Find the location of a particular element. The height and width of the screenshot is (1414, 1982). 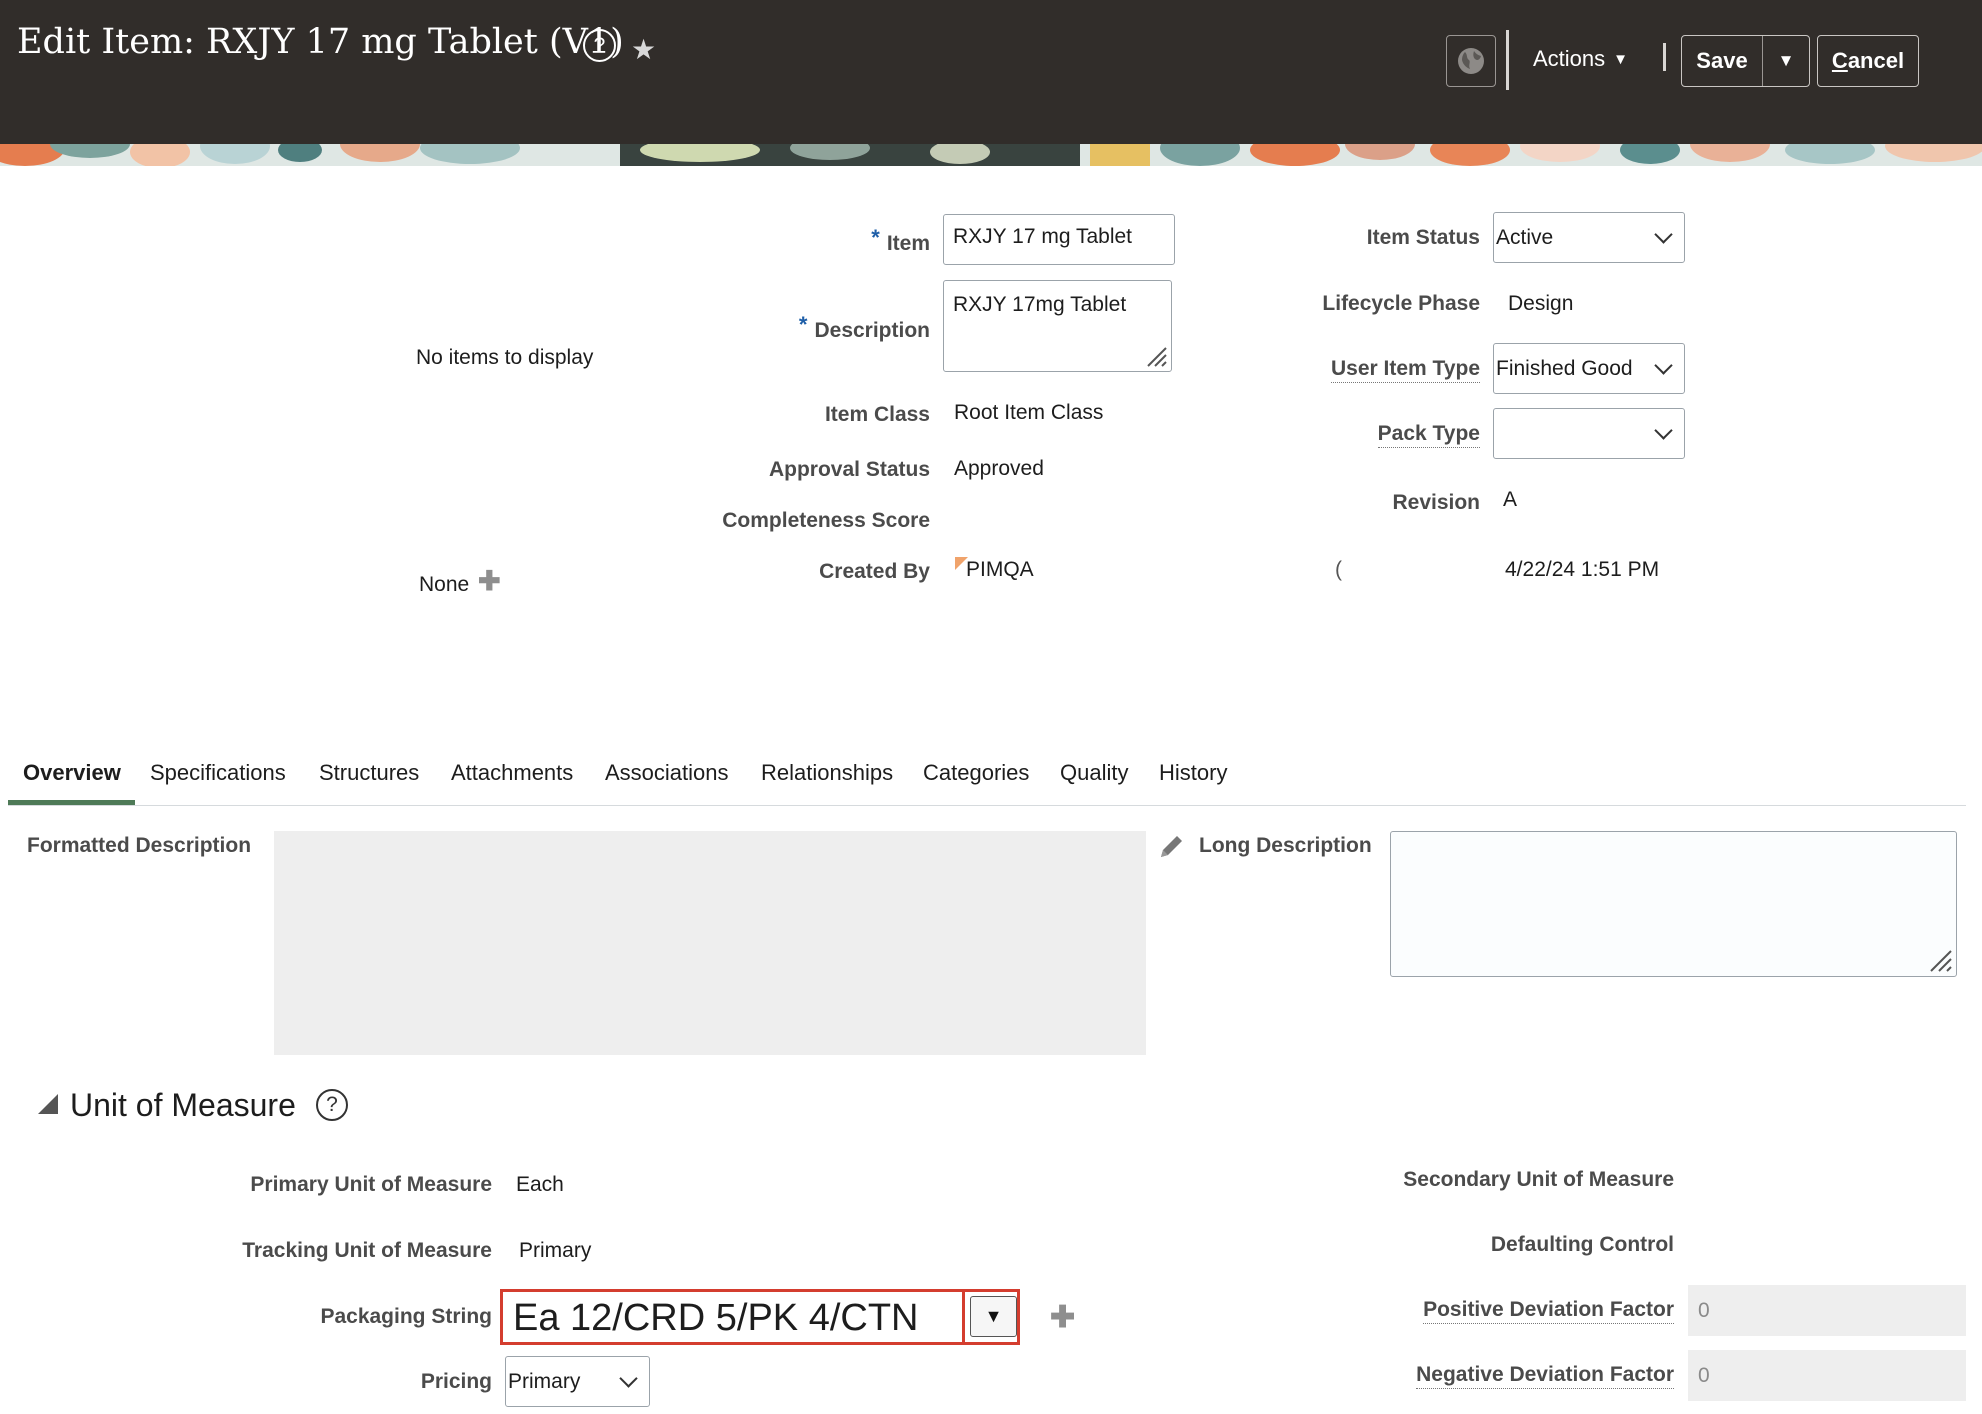

creation-date-label-fragment: ( is located at coordinates (1338, 569).